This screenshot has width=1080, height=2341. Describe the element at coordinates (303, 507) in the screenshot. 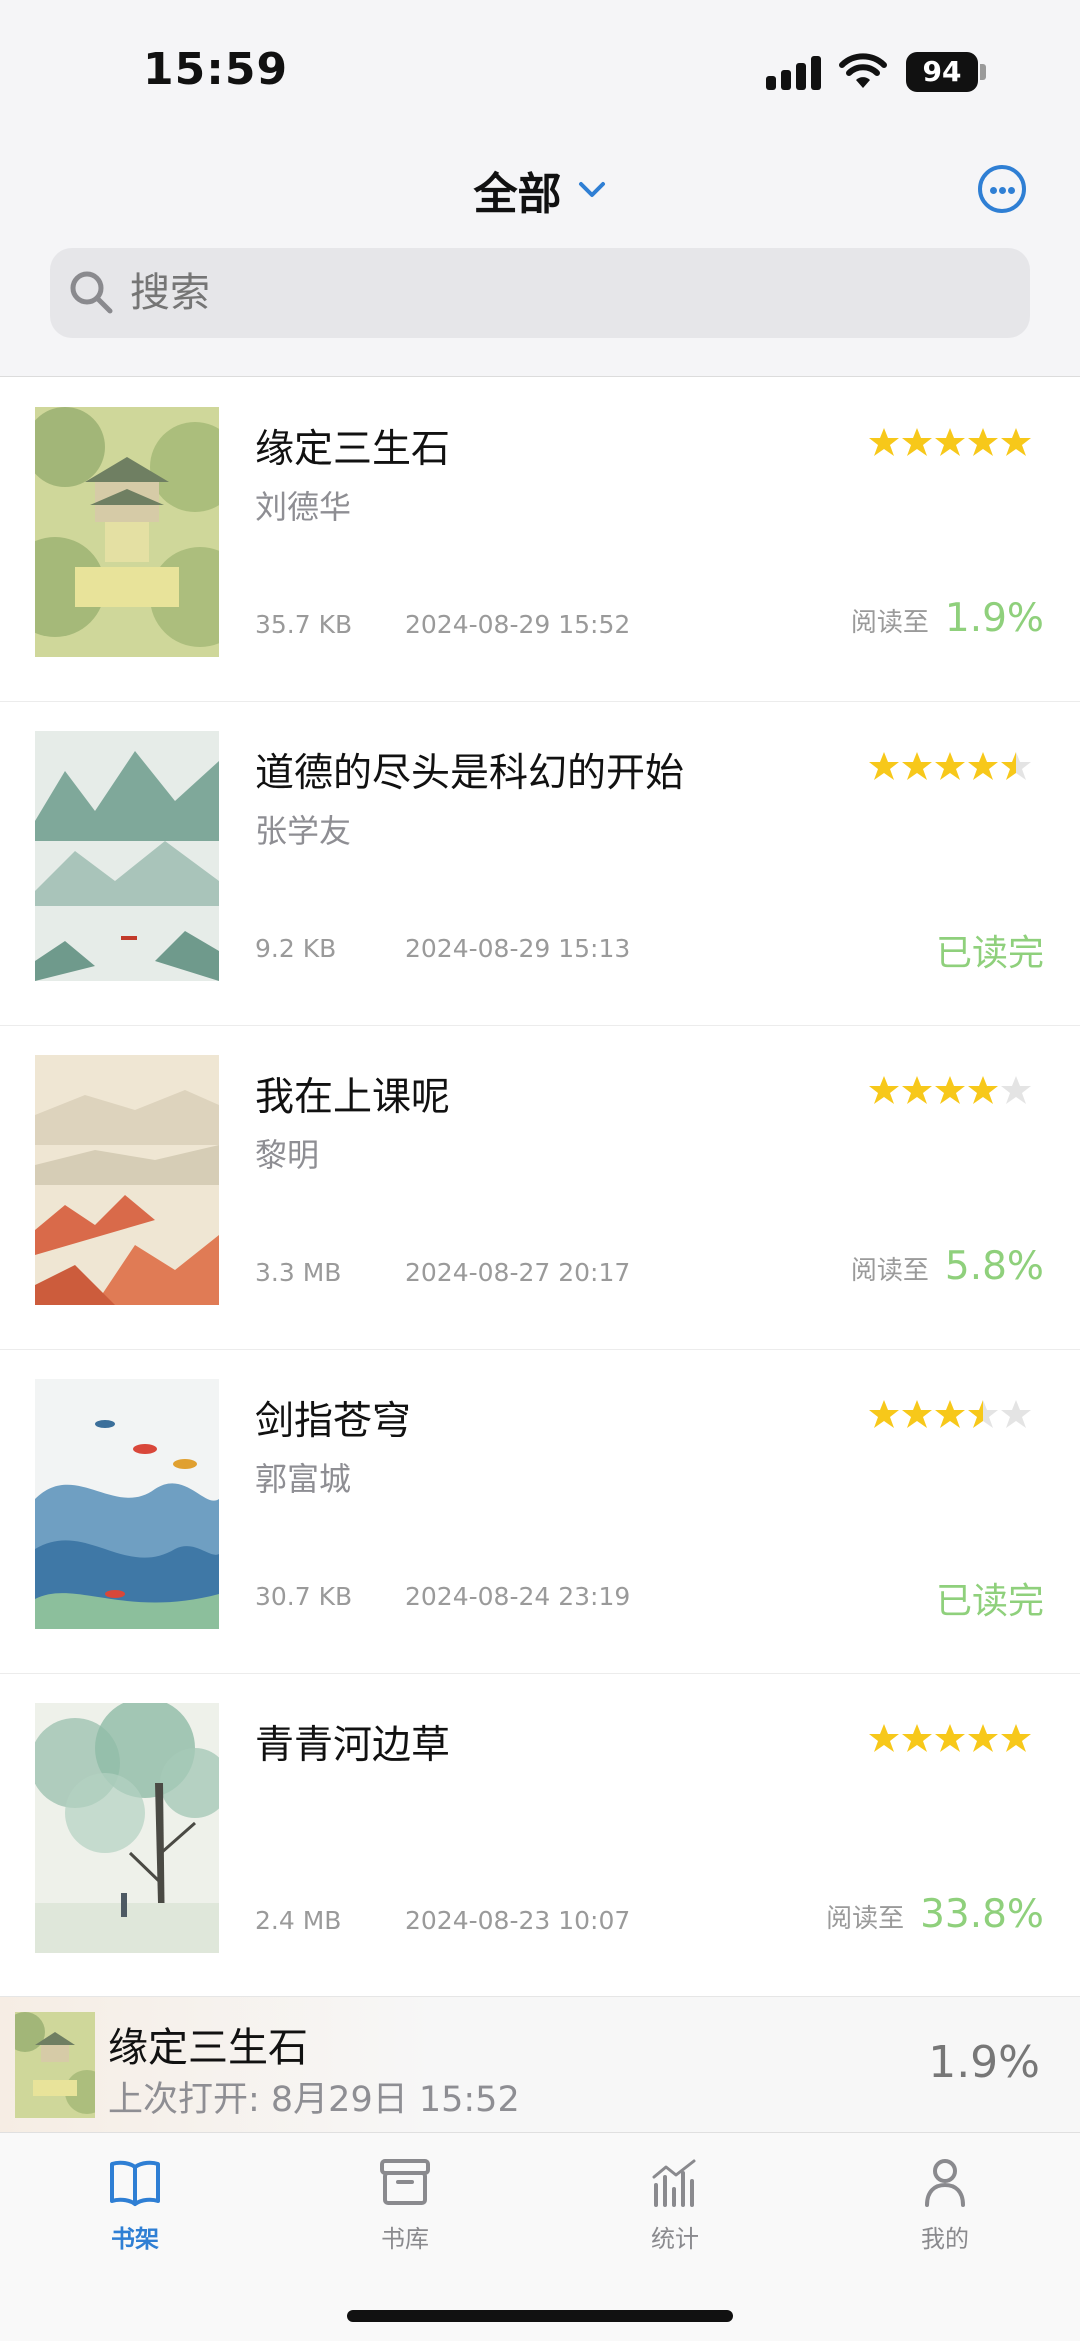

I see `book-author: 刘德华` at that location.